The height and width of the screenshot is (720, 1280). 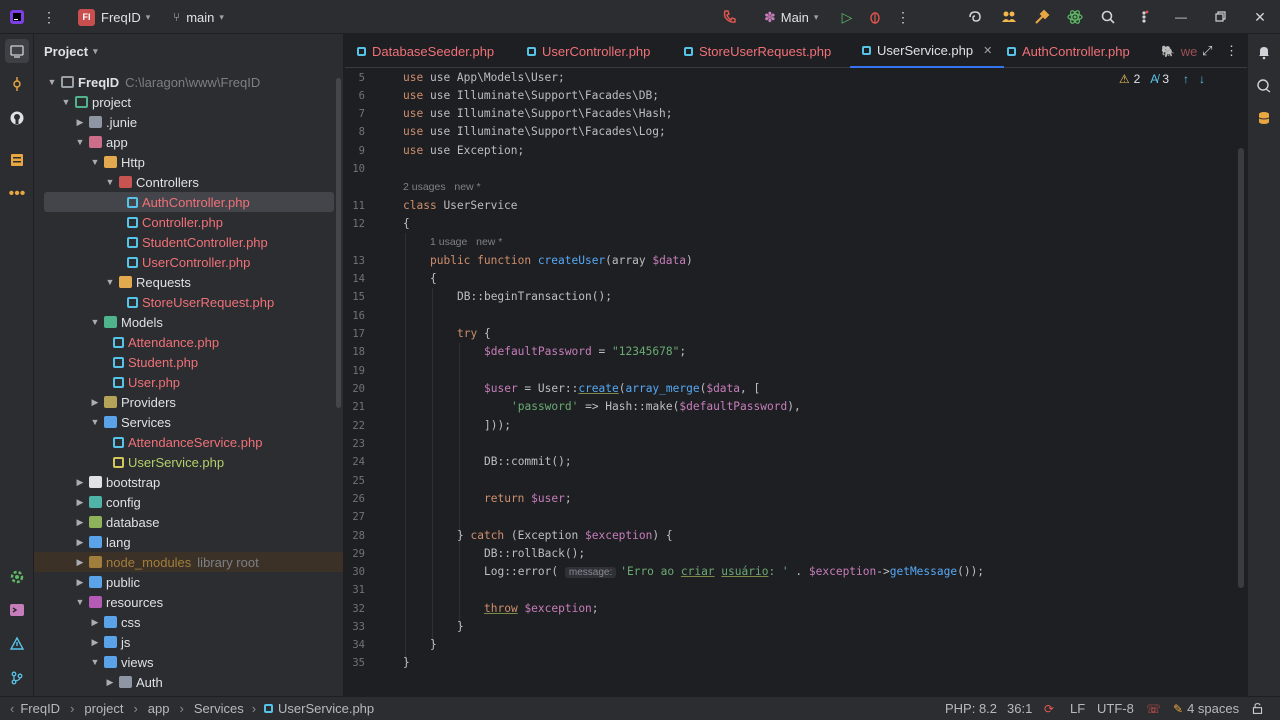 I want to click on tree-item-node-modules: ▶ node_modules library root, so click(x=188, y=562).